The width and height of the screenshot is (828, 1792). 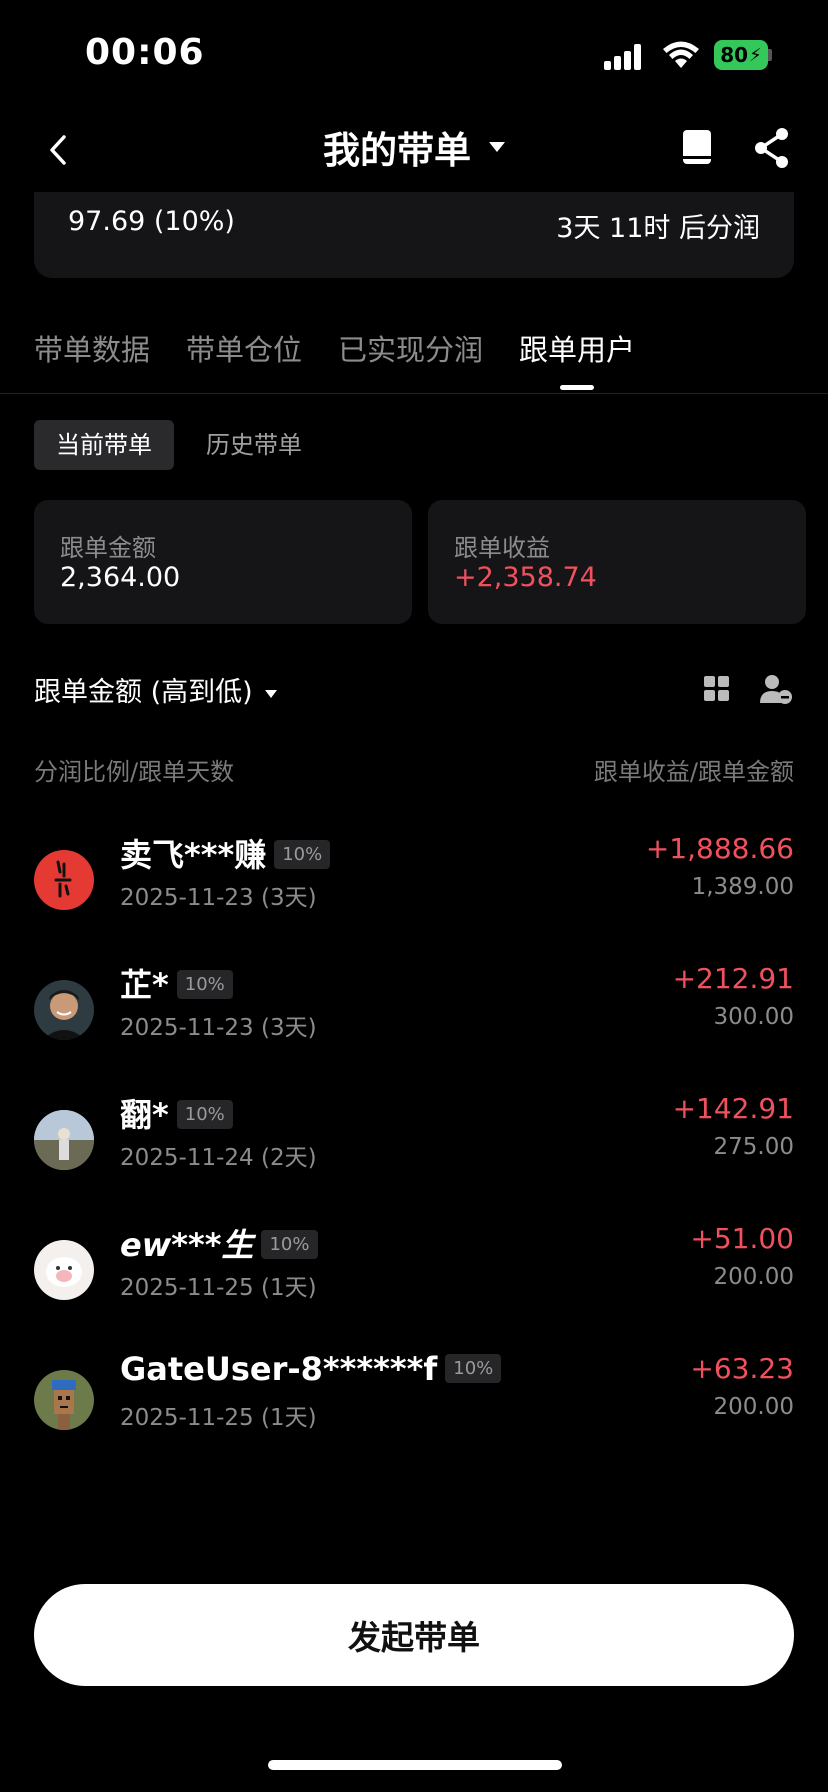 What do you see at coordinates (414, 1635) in the screenshot?
I see `start-lead-button: 发起带单` at bounding box center [414, 1635].